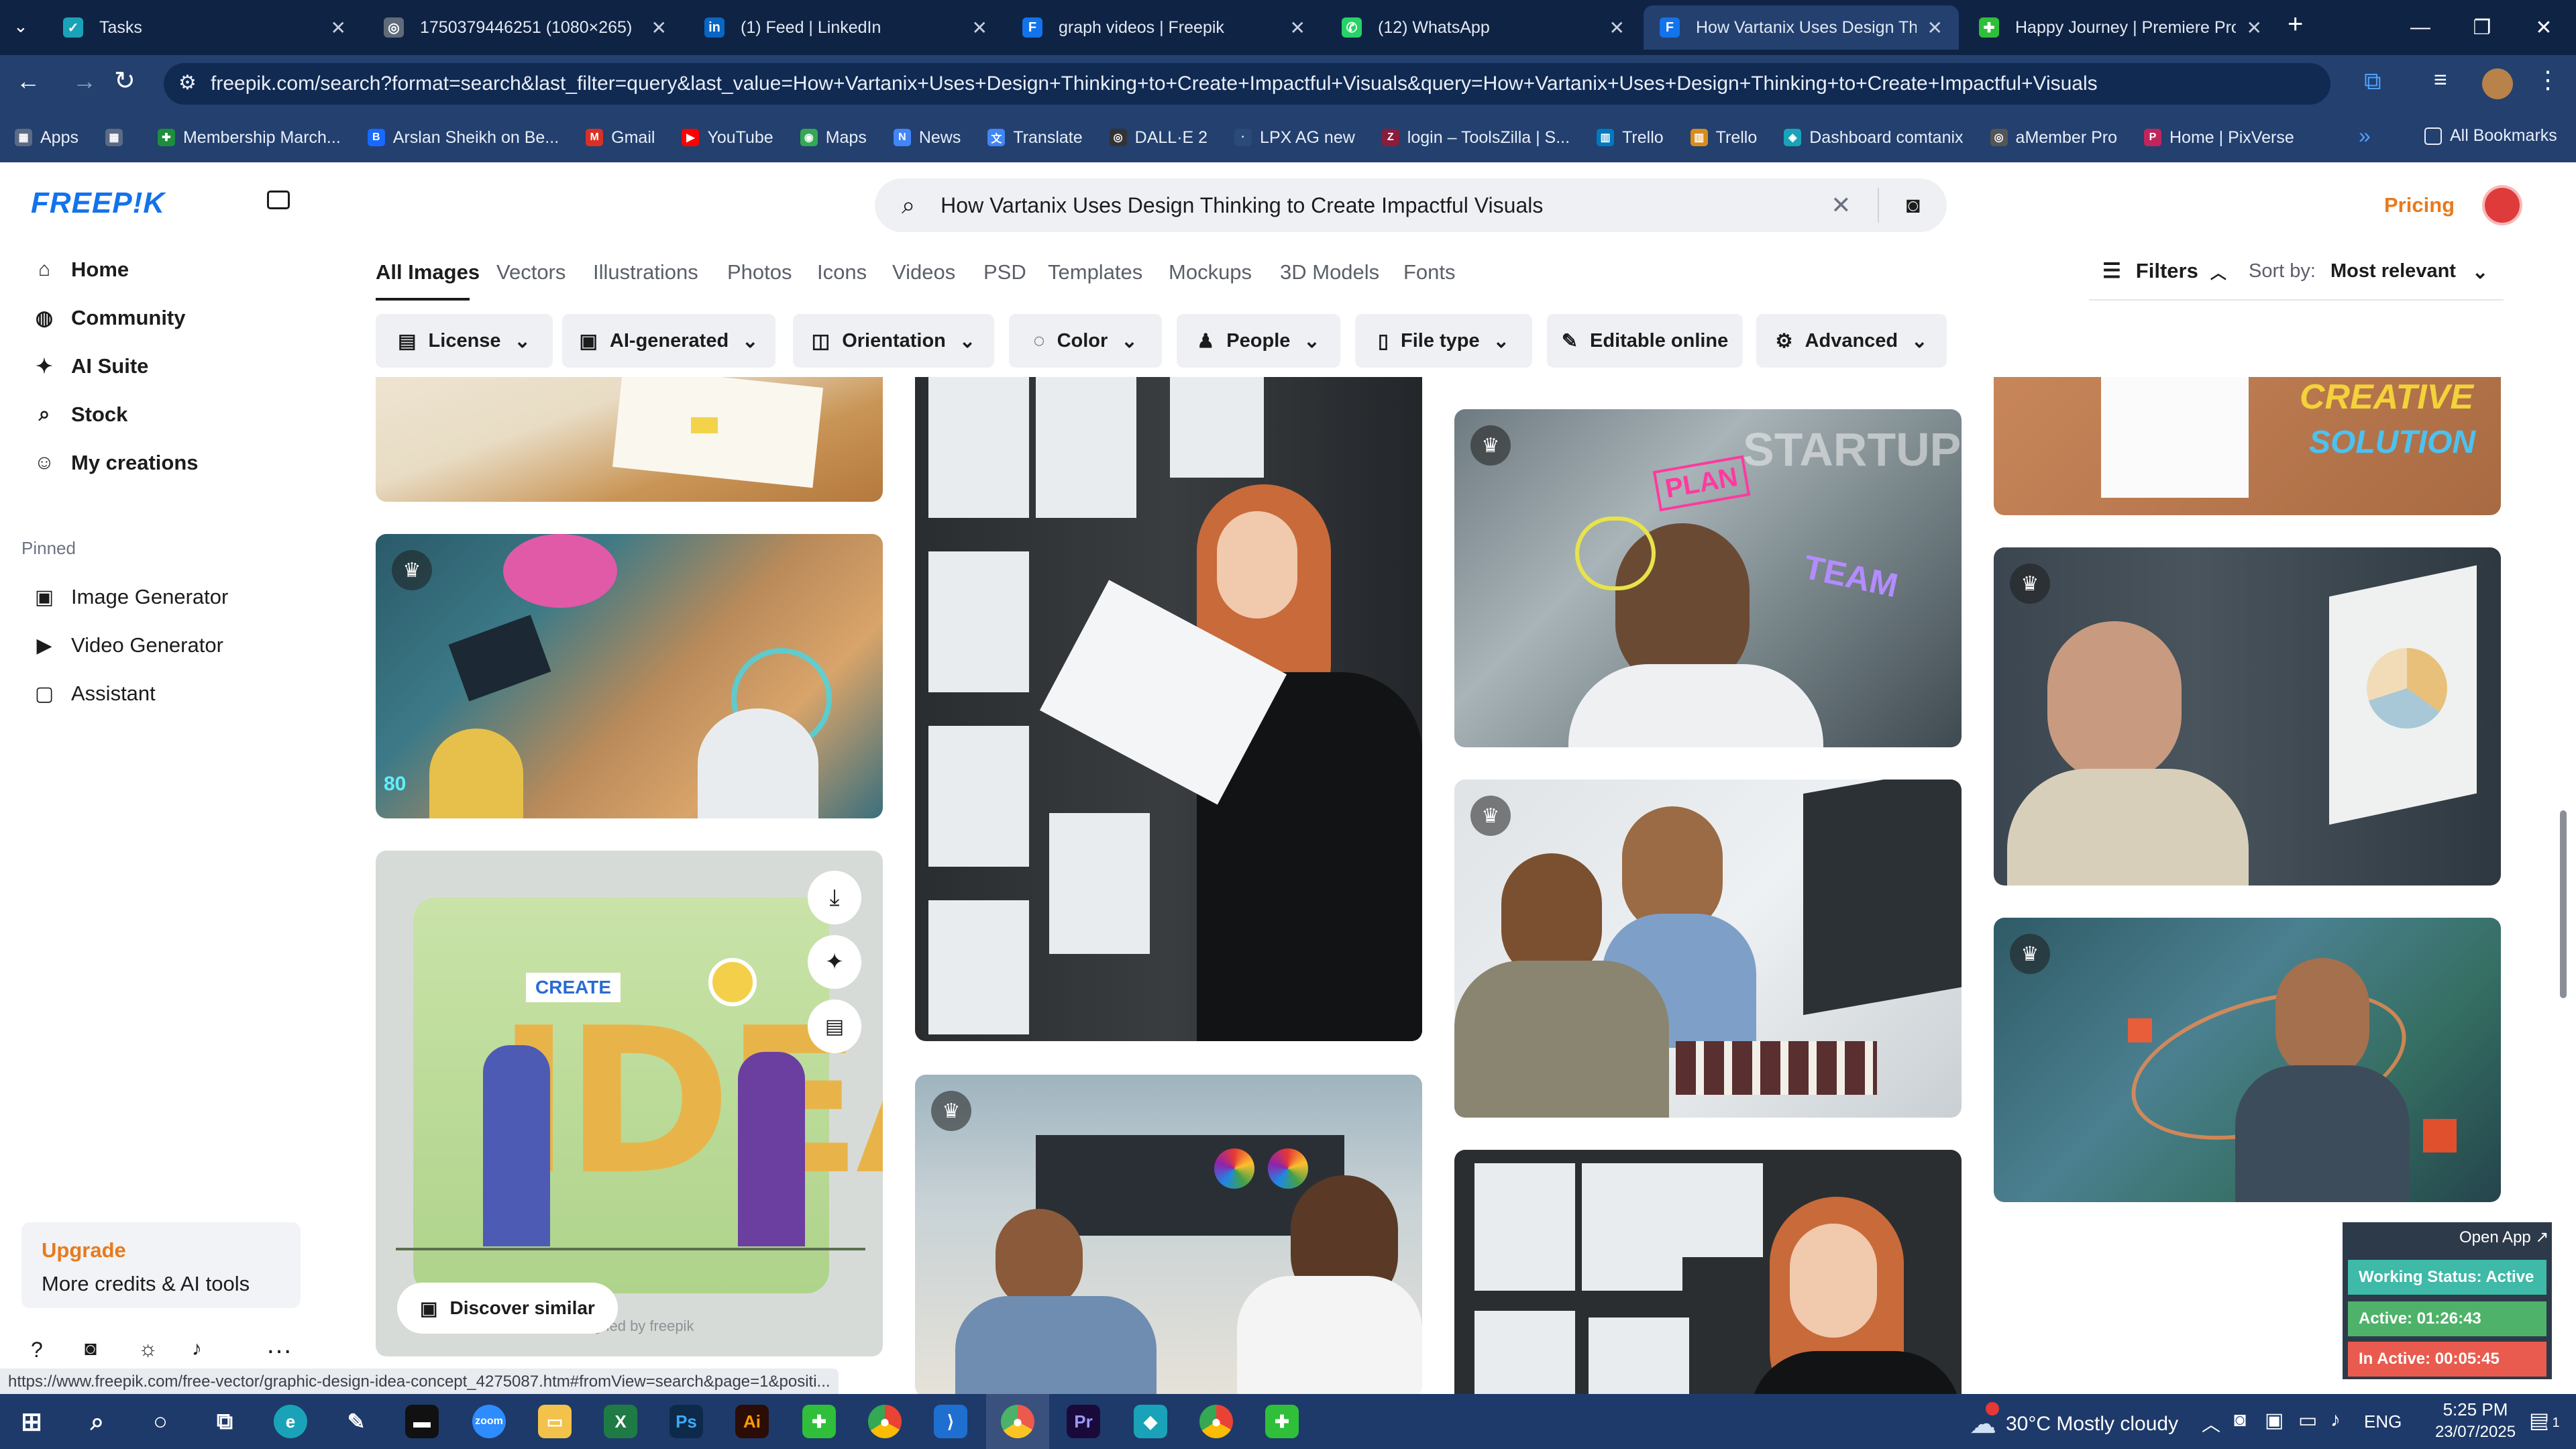 The height and width of the screenshot is (1449, 2576). Describe the element at coordinates (2074, 1424) in the screenshot. I see `weather-widget: ☁ 30°C Mostly cloudy` at that location.